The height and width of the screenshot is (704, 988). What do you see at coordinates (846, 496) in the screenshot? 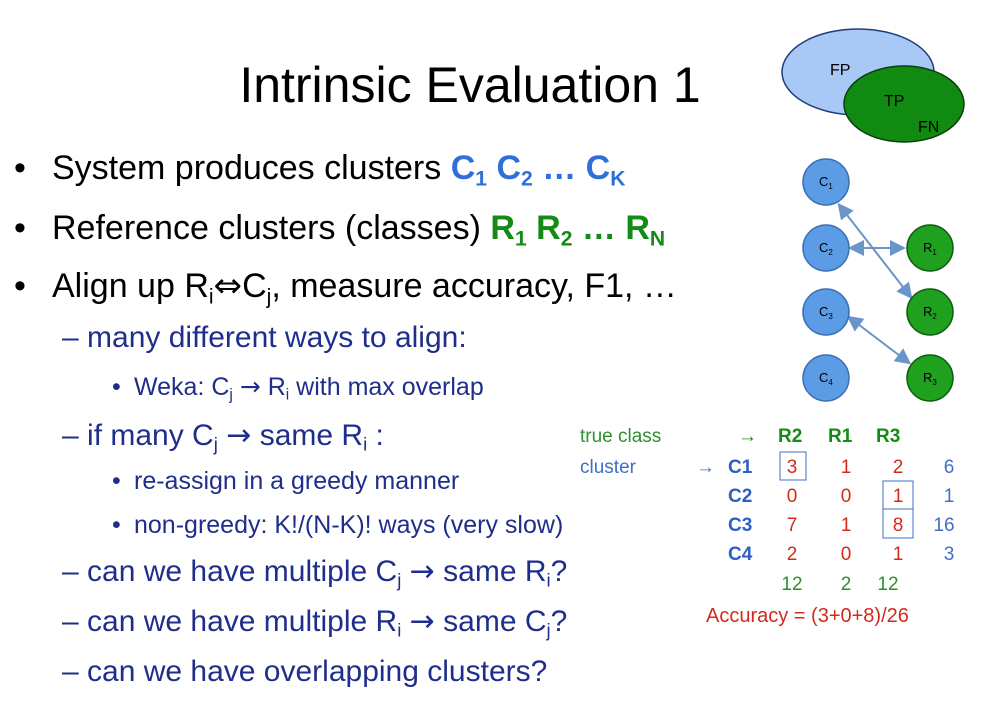
I see `cell-c2-r1: 0` at bounding box center [846, 496].